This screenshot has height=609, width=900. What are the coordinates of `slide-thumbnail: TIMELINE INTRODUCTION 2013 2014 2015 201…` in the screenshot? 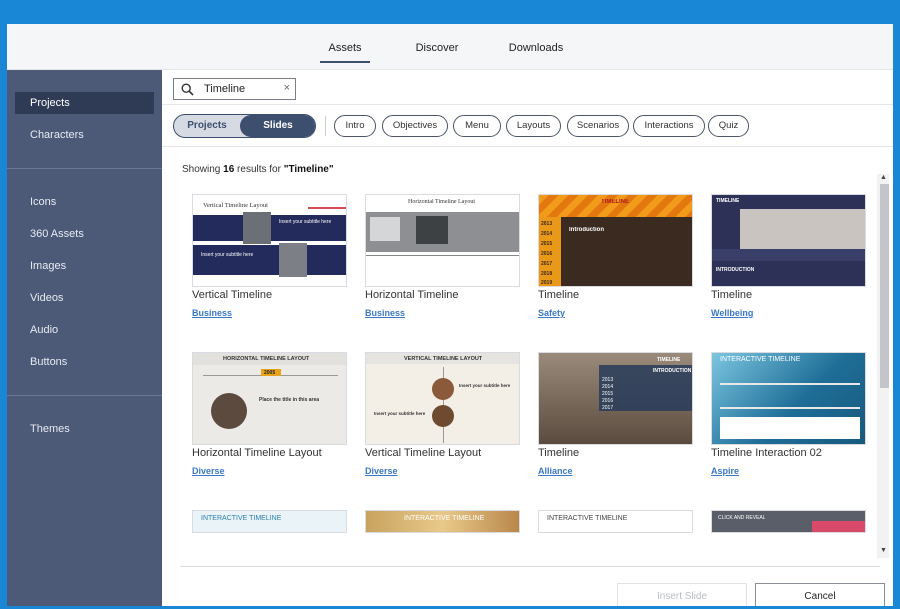 It's located at (615, 398).